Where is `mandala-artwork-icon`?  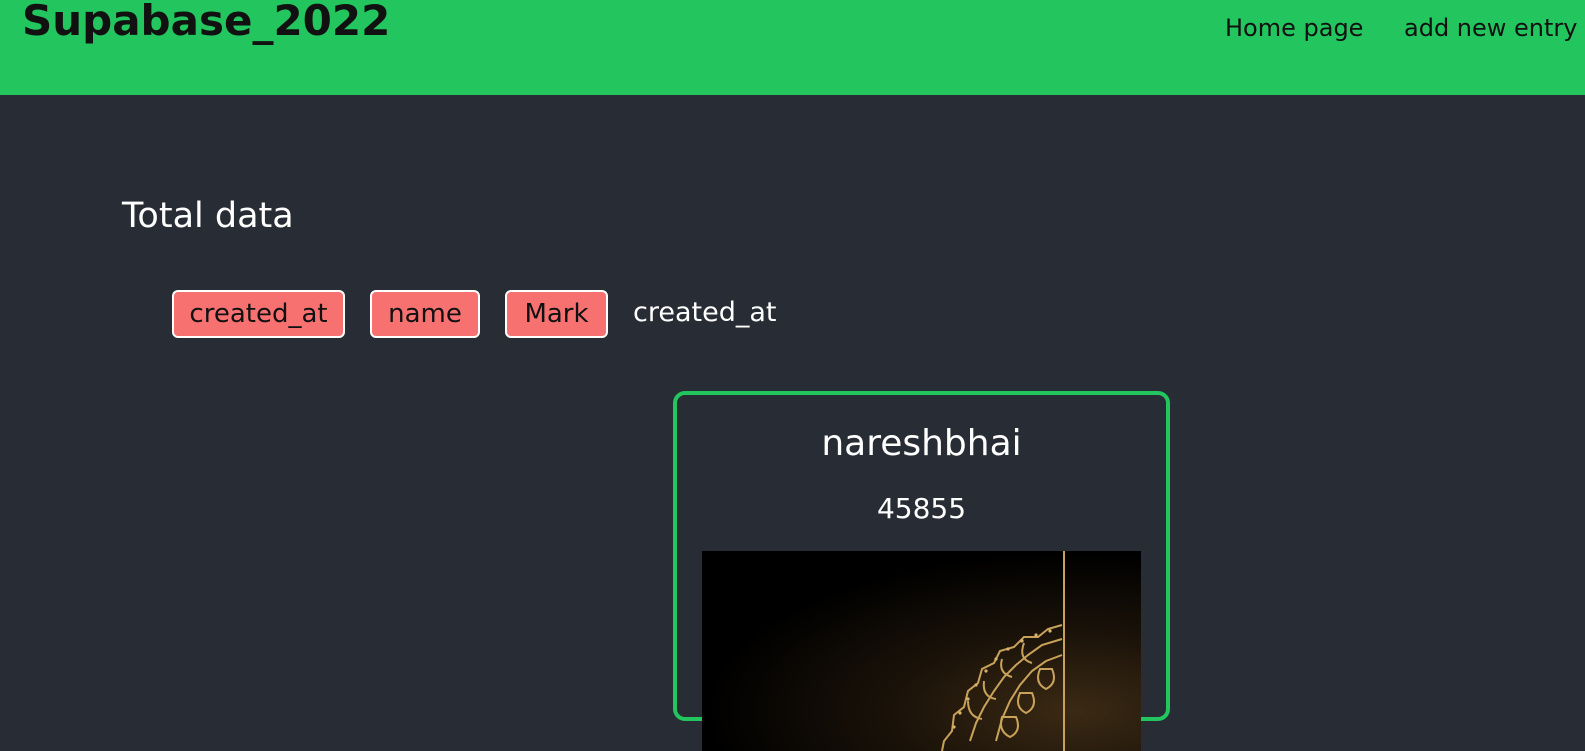
mandala-artwork-icon is located at coordinates (1003, 651).